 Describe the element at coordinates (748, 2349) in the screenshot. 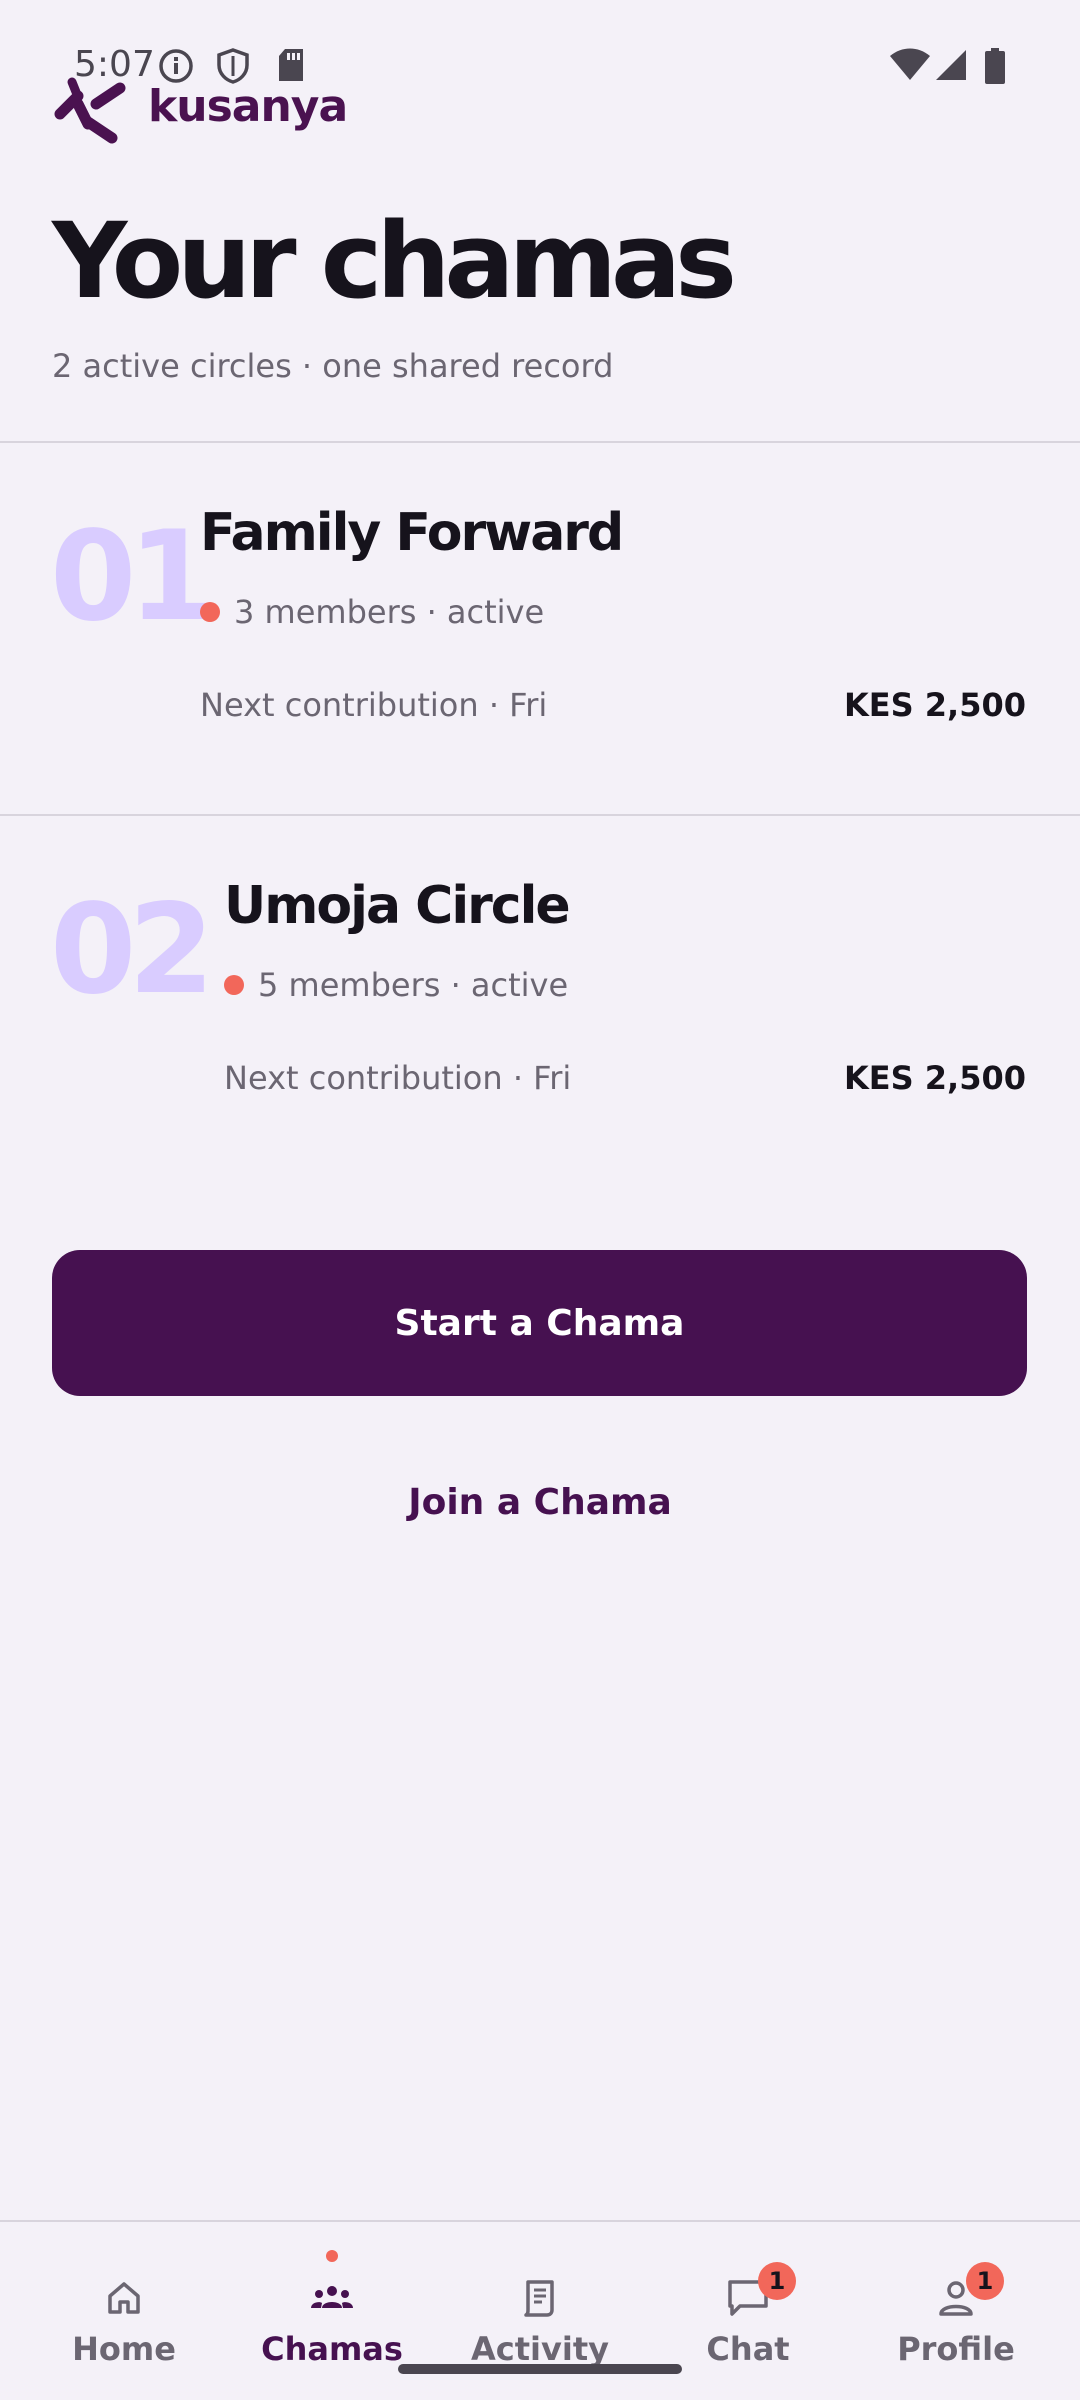

I see `nav-label: Chat` at that location.